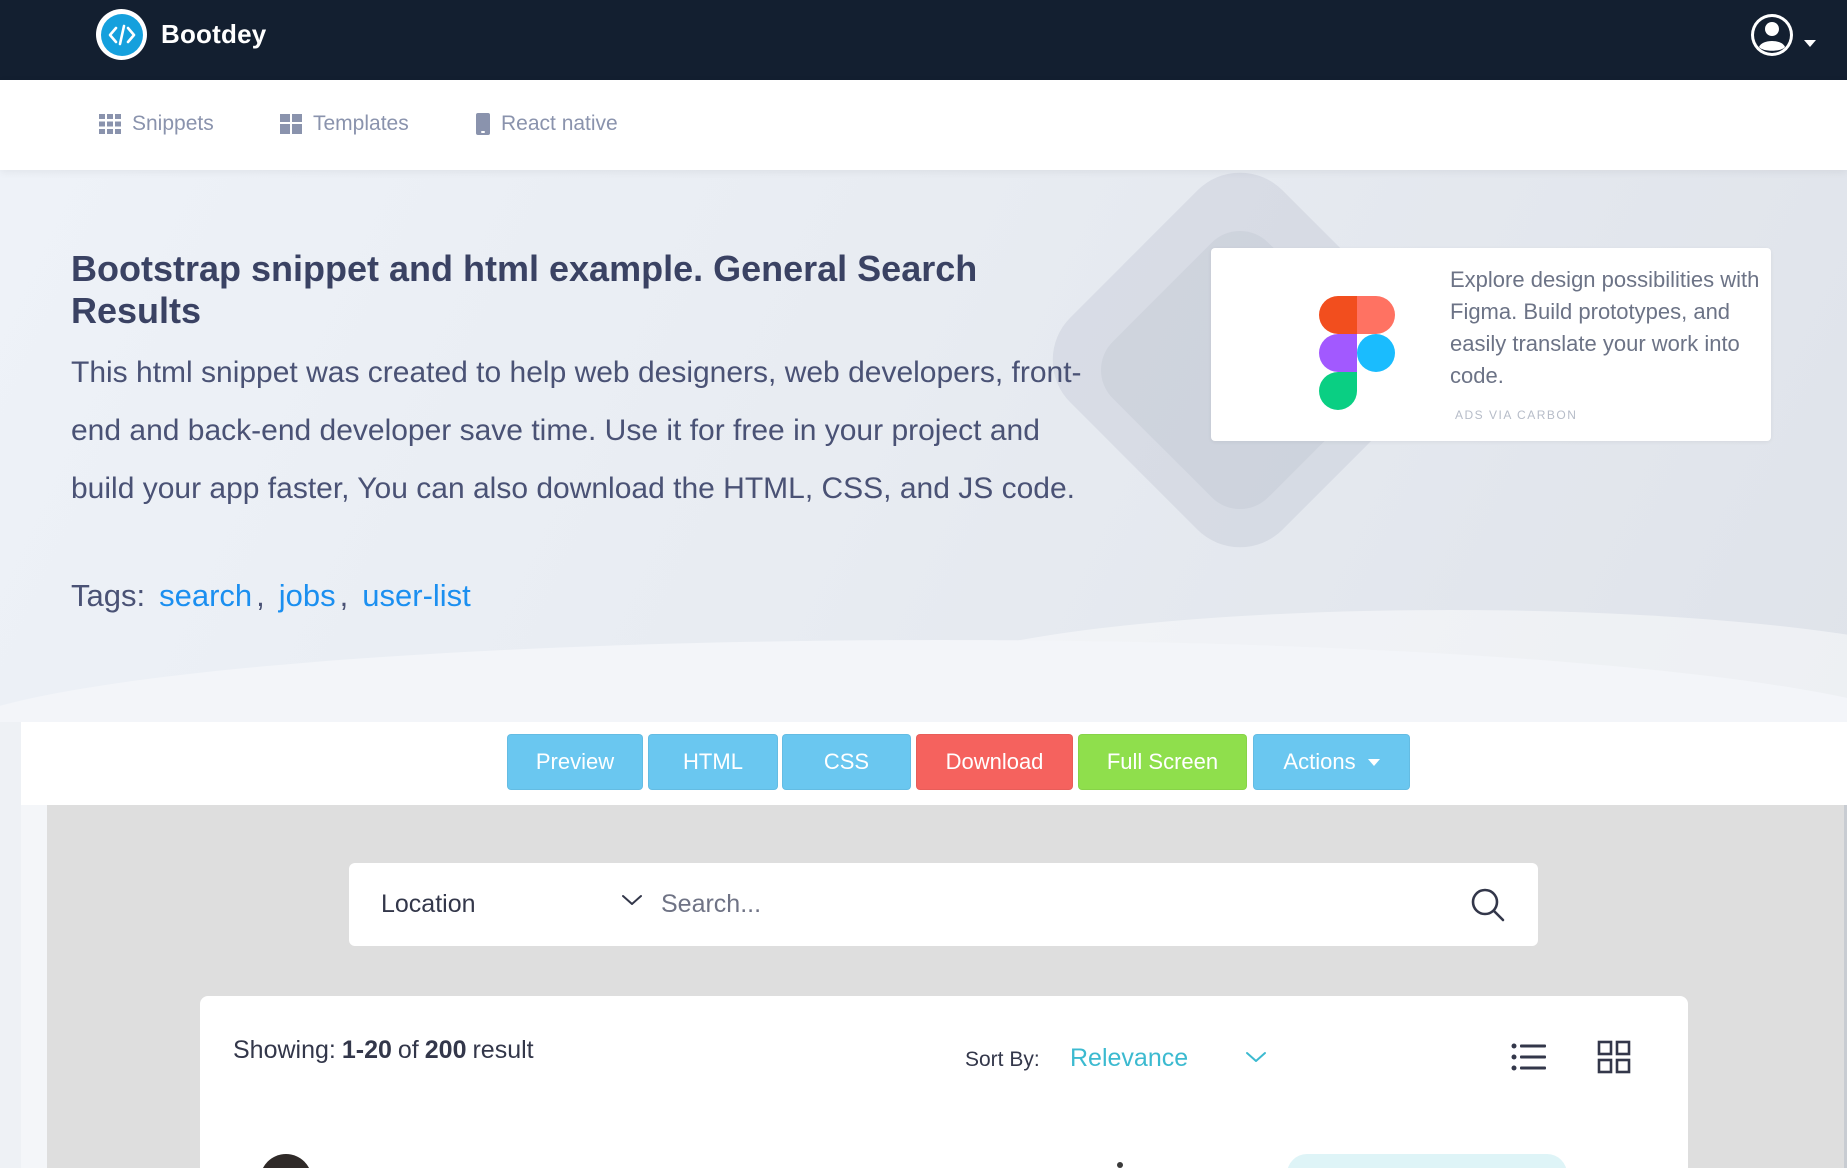 This screenshot has height=1168, width=1847. I want to click on sort-select: Relevance, so click(1129, 1058).